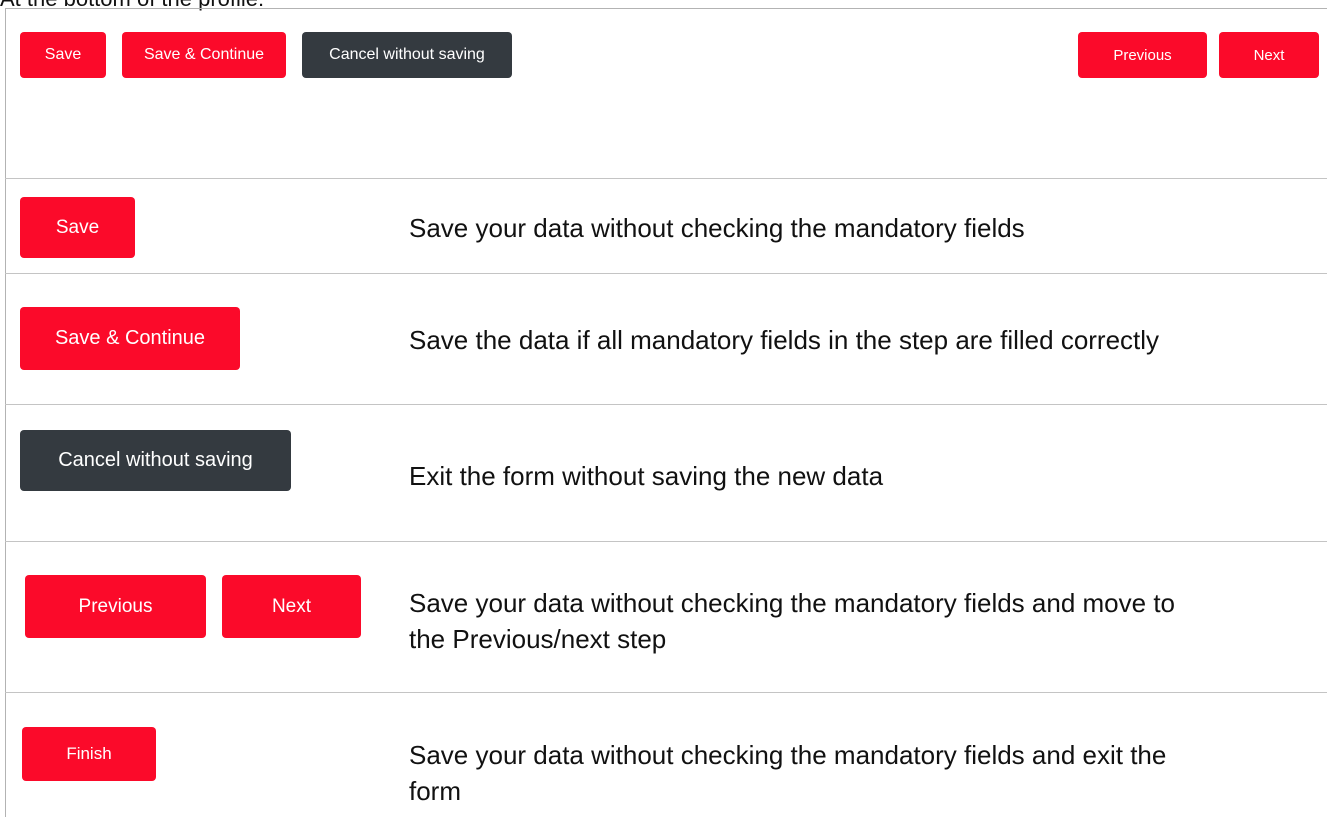 This screenshot has height=817, width=1327. I want to click on cancel-without-saving-button: Cancel without saving, so click(155, 460).